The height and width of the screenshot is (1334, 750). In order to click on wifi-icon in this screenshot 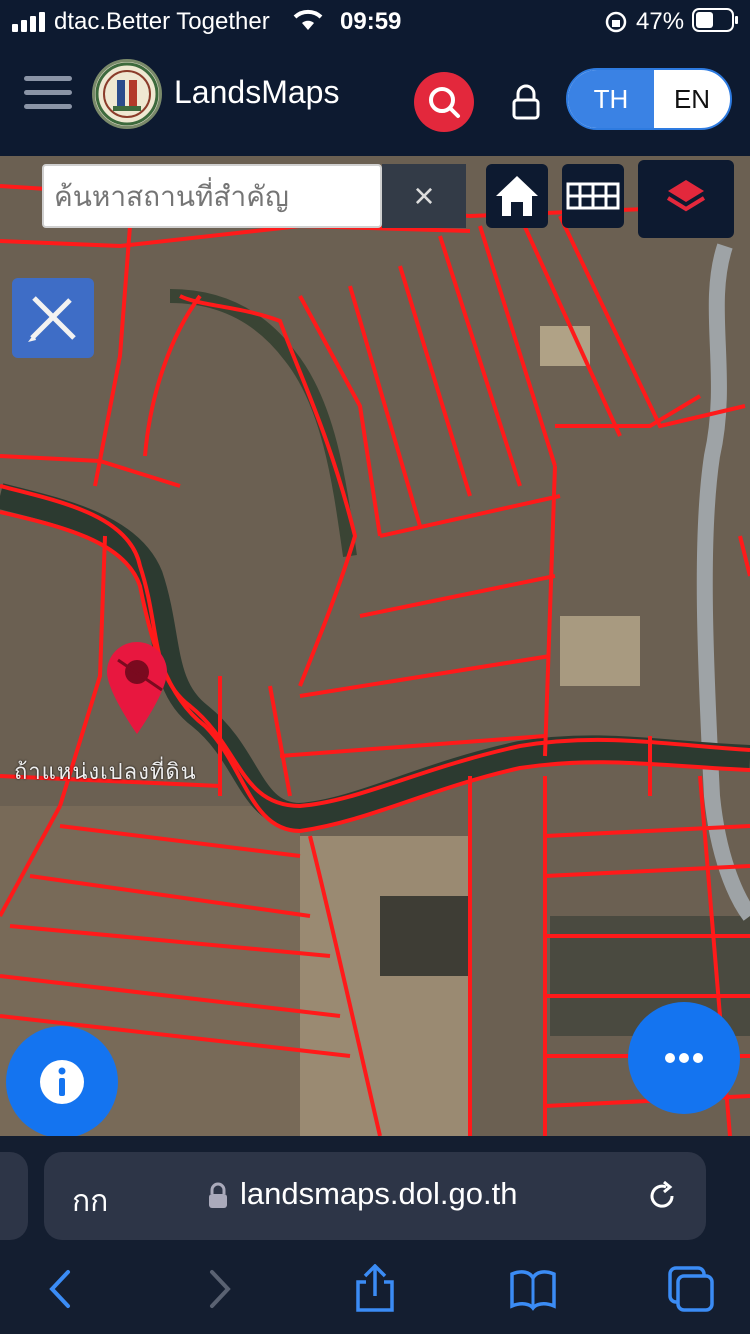, I will do `click(308, 19)`.